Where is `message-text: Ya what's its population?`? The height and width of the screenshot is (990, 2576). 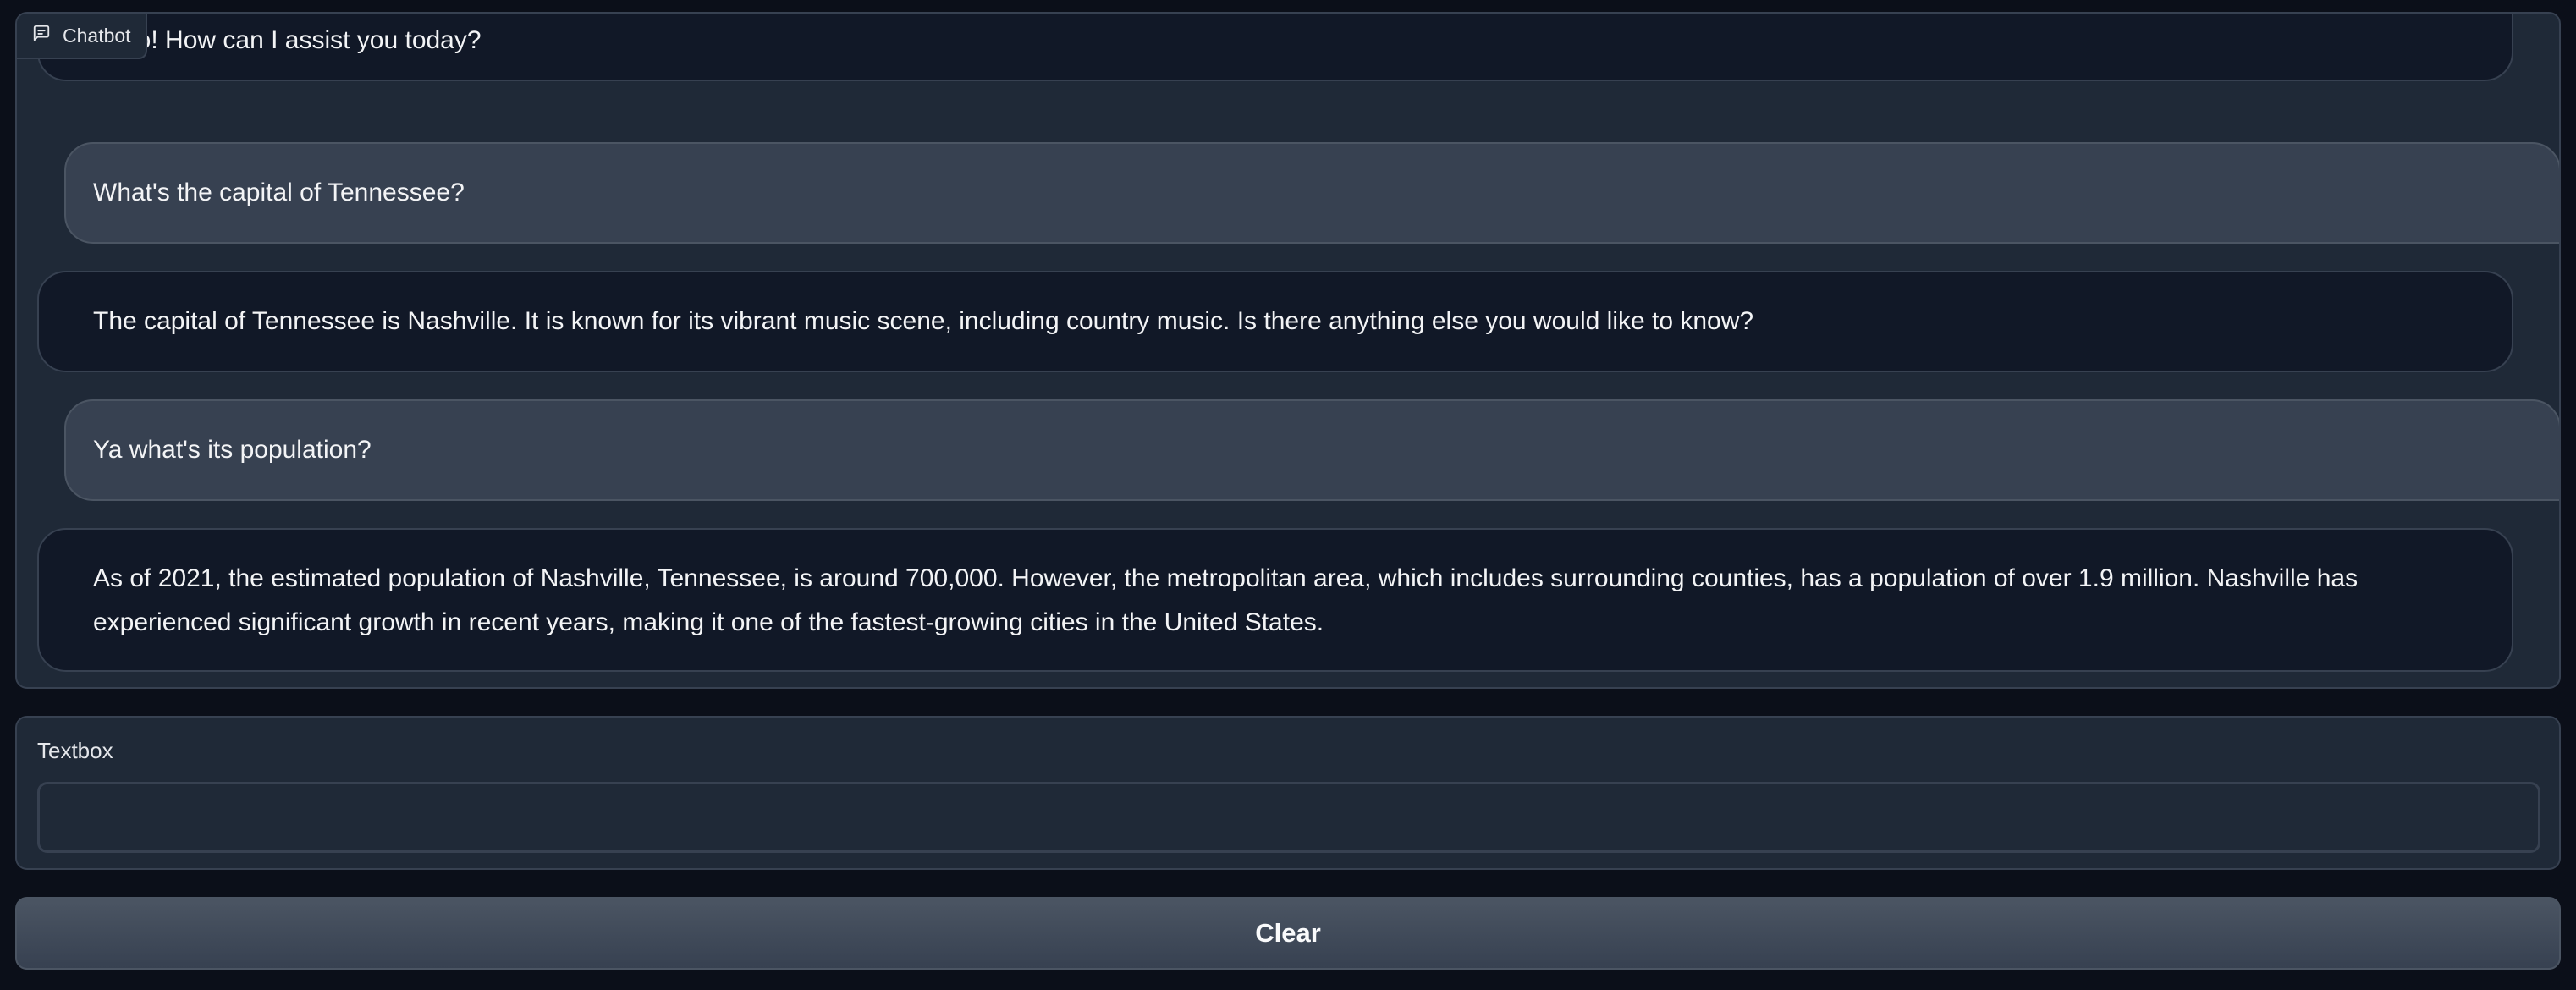
message-text: Ya what's its population? is located at coordinates (232, 450).